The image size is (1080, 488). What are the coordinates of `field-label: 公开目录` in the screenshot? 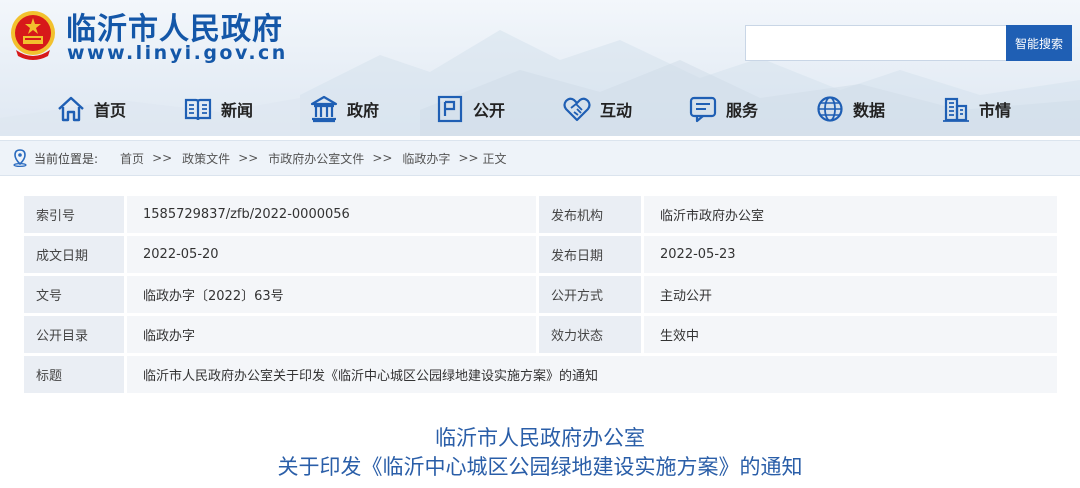 It's located at (74, 334).